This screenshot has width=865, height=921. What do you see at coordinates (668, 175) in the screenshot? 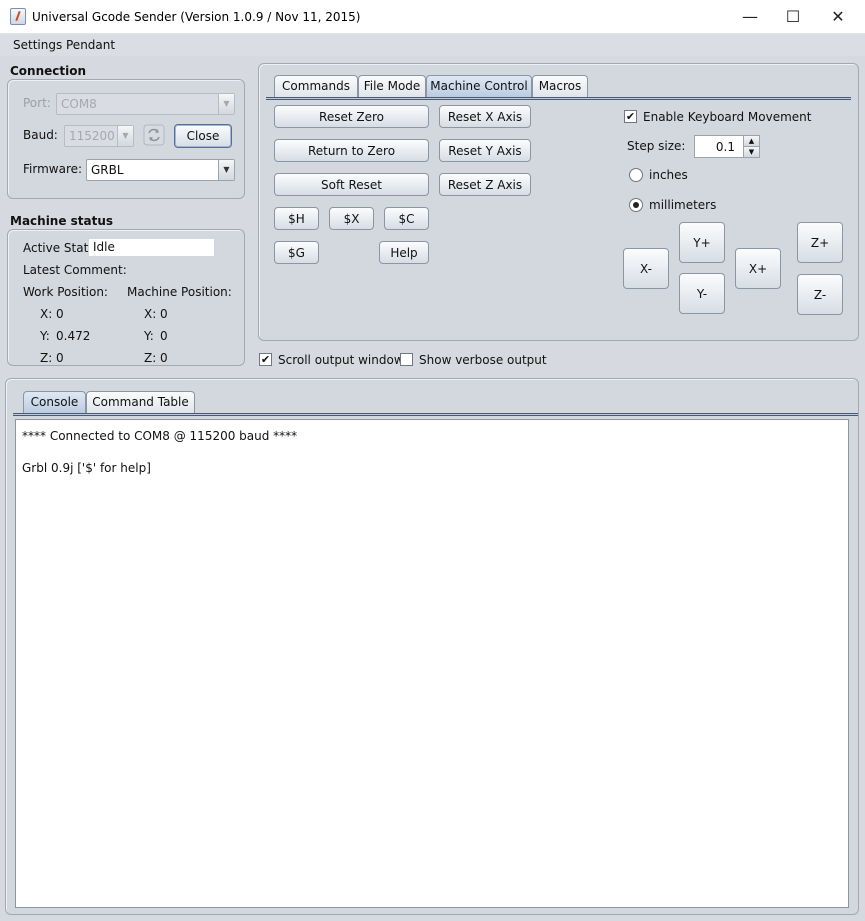
I see `inches-label: inches` at bounding box center [668, 175].